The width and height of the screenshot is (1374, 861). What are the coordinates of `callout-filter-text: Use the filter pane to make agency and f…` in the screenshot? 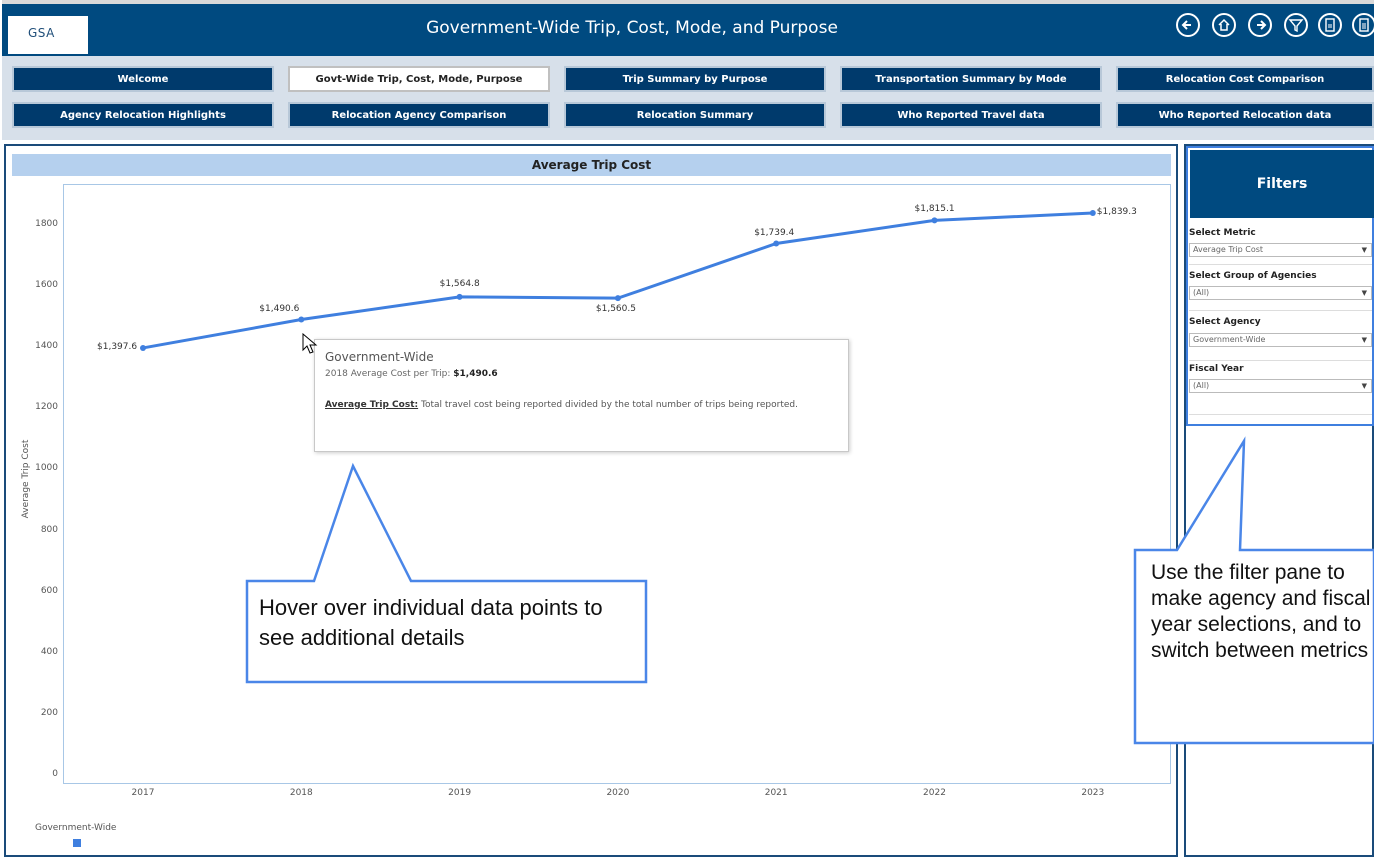 It's located at (1261, 611).